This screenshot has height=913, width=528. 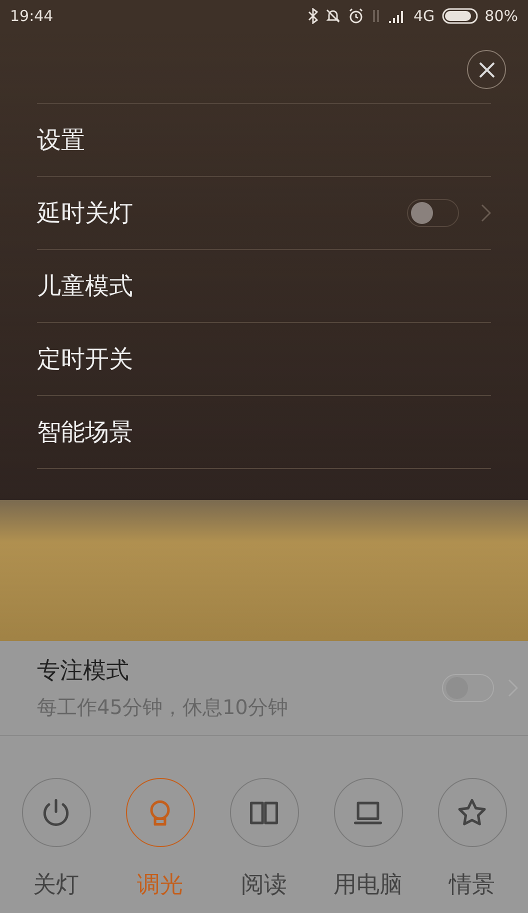 What do you see at coordinates (83, 671) in the screenshot?
I see `focus-mode-title: 专注模式` at bounding box center [83, 671].